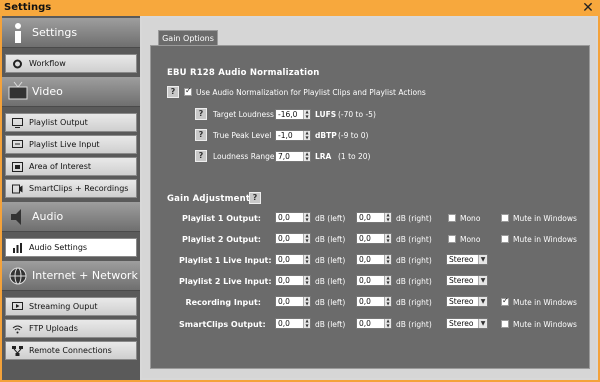  What do you see at coordinates (588, 8) in the screenshot?
I see `close-icon: ✕` at bounding box center [588, 8].